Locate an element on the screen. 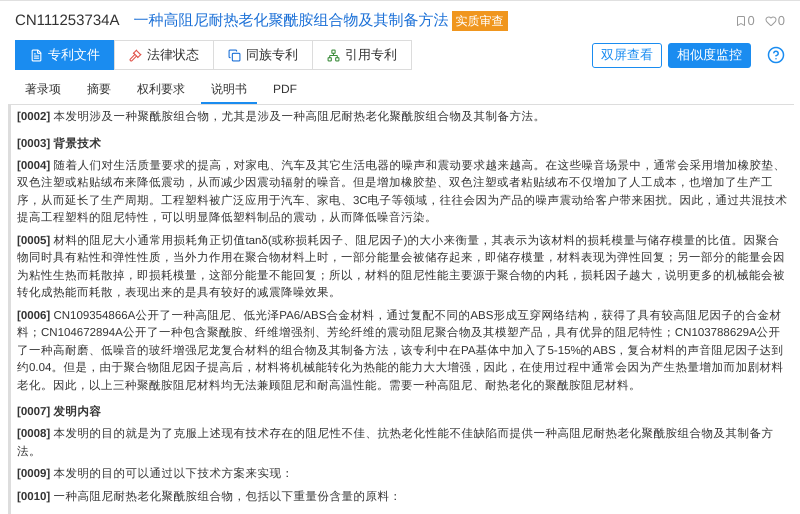 The image size is (800, 514). paragraph: [0002] 本发明涉及一种聚酰胺组合物，尤其是涉及一种高阻尼耐热老化聚酰胺组合物及其制备方法。 is located at coordinates (281, 117).